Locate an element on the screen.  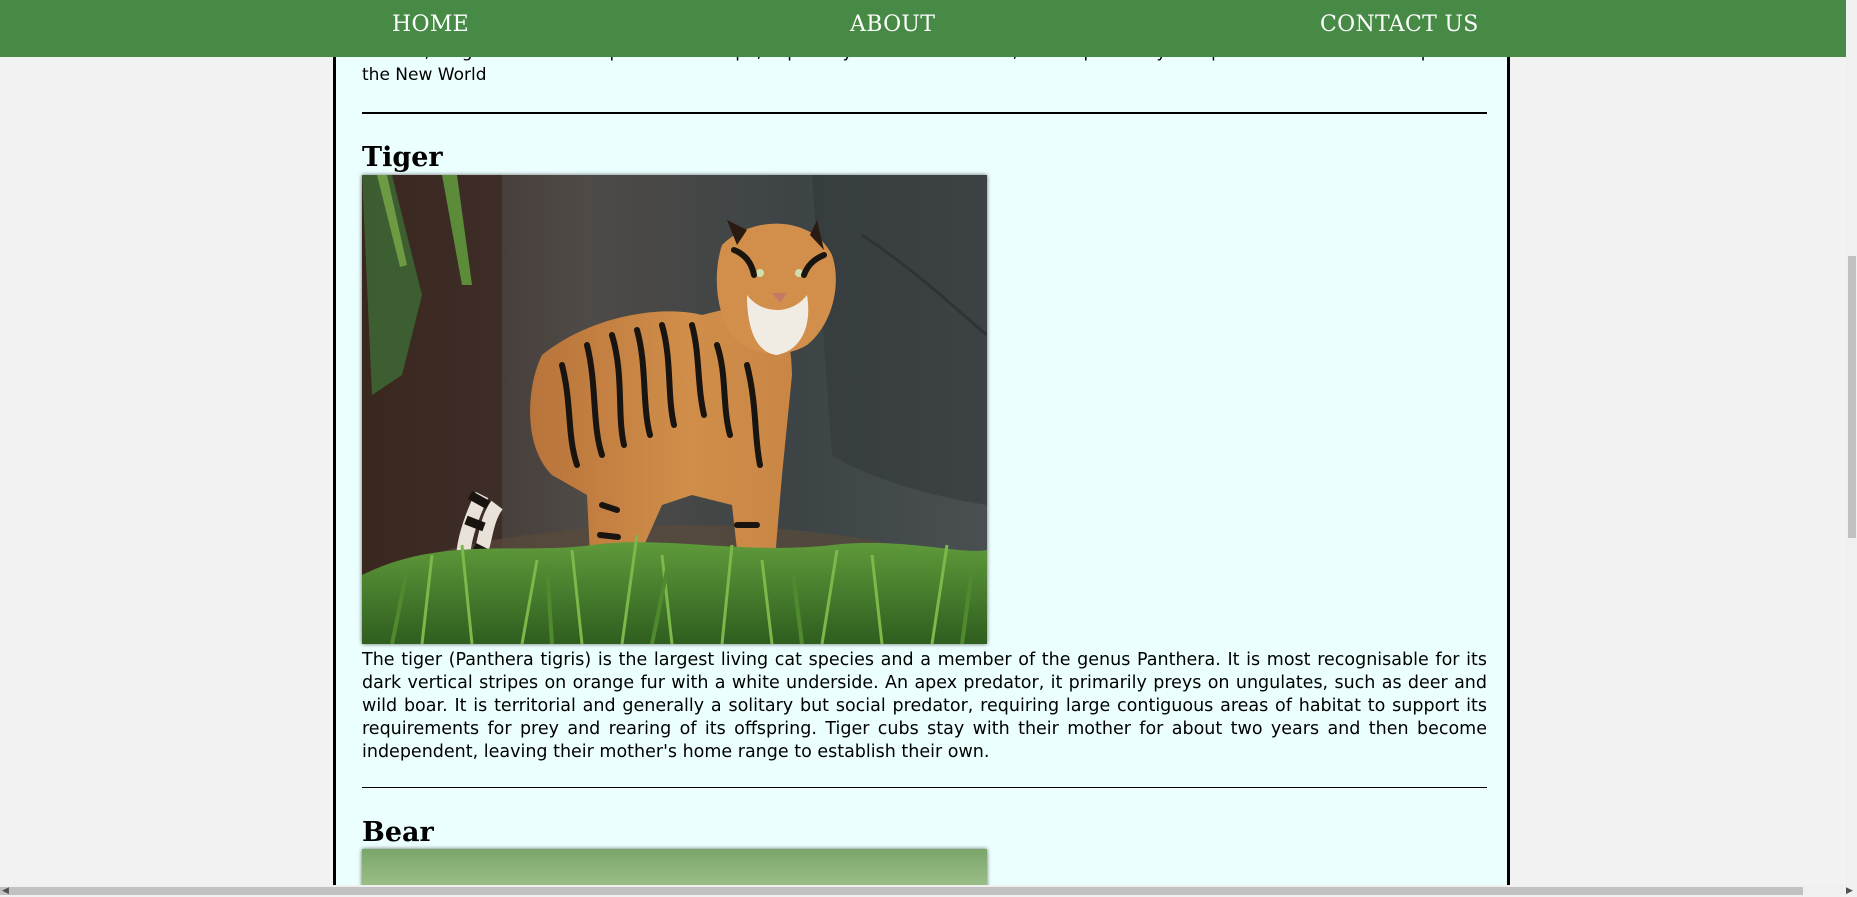
vertical-scrollbar-thumb is located at coordinates (1852, 397).